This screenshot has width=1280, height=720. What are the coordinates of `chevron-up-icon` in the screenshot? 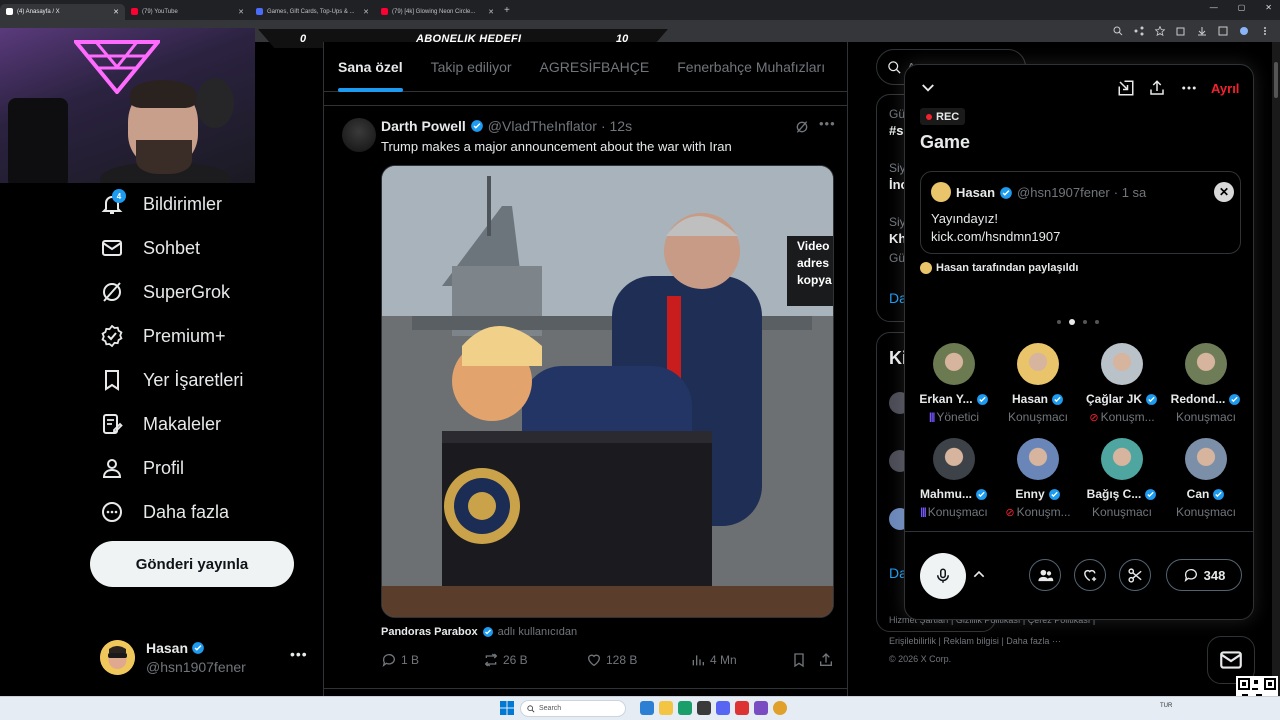 It's located at (979, 574).